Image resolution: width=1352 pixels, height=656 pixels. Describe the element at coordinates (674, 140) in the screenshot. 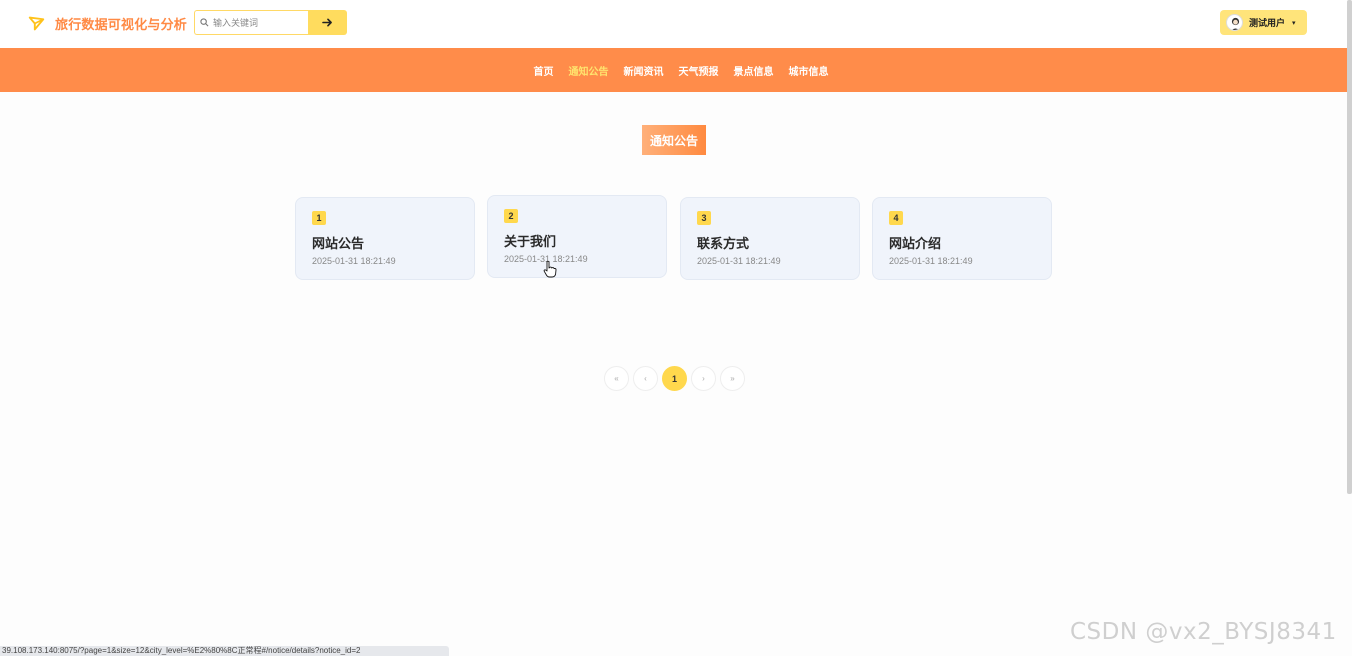

I see `page-title: 通知公告` at that location.